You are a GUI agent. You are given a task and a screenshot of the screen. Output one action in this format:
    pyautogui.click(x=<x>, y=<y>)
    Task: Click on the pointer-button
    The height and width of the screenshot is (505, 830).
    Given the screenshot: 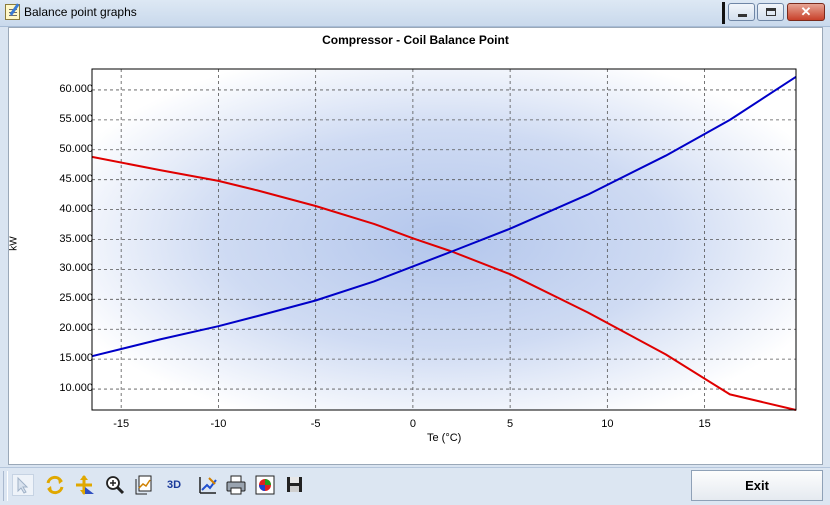 What is the action you would take?
    pyautogui.click(x=23, y=485)
    